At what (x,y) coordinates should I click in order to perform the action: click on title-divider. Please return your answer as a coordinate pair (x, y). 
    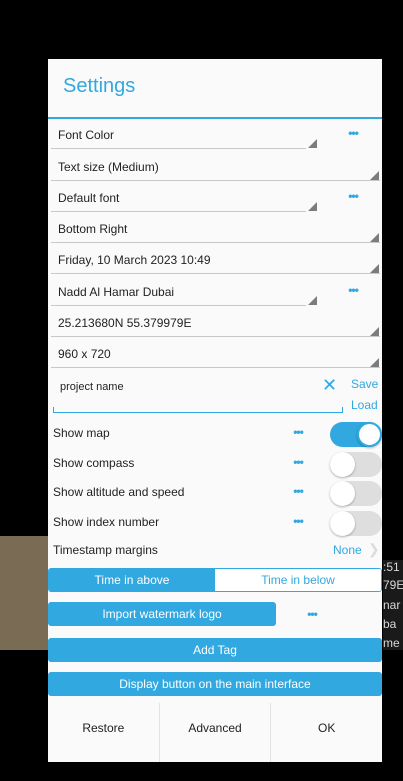
    Looking at the image, I should click on (215, 118).